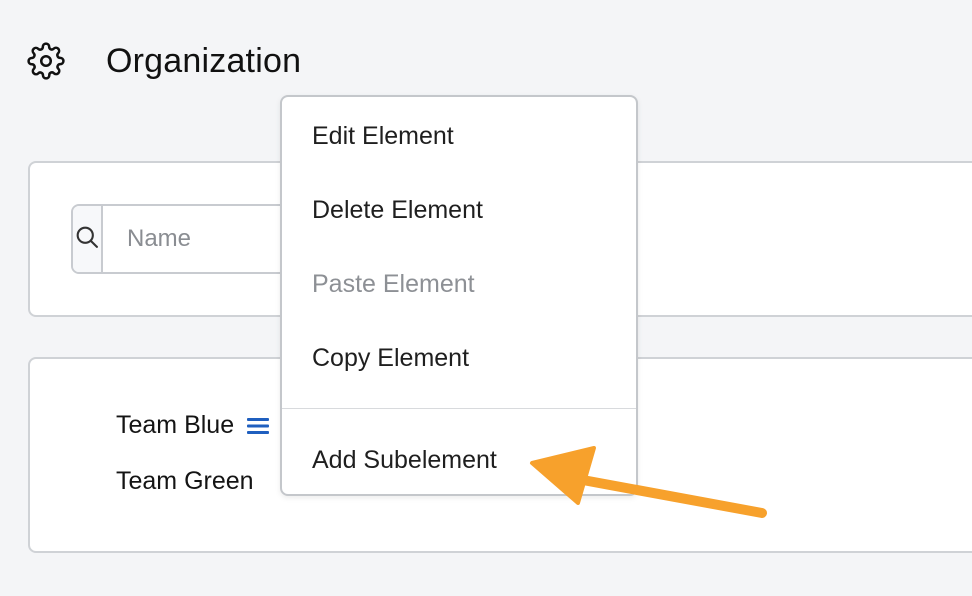 This screenshot has width=972, height=596. I want to click on menu-divider, so click(459, 408).